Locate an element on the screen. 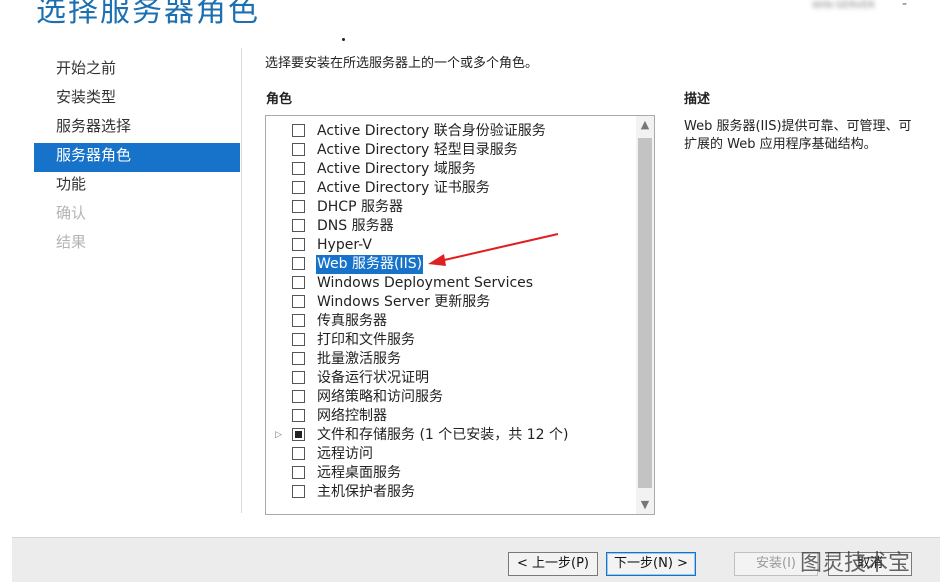  nav-divider is located at coordinates (241, 280).